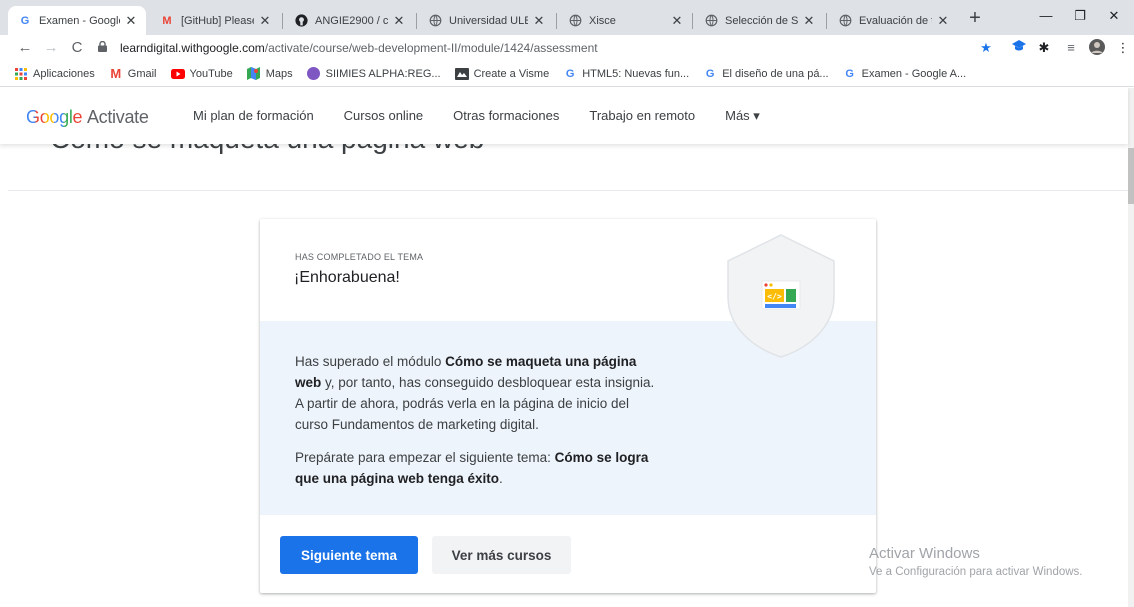  I want to click on tab-github-email: M [GitHub] Please ve ✕, so click(215, 20).